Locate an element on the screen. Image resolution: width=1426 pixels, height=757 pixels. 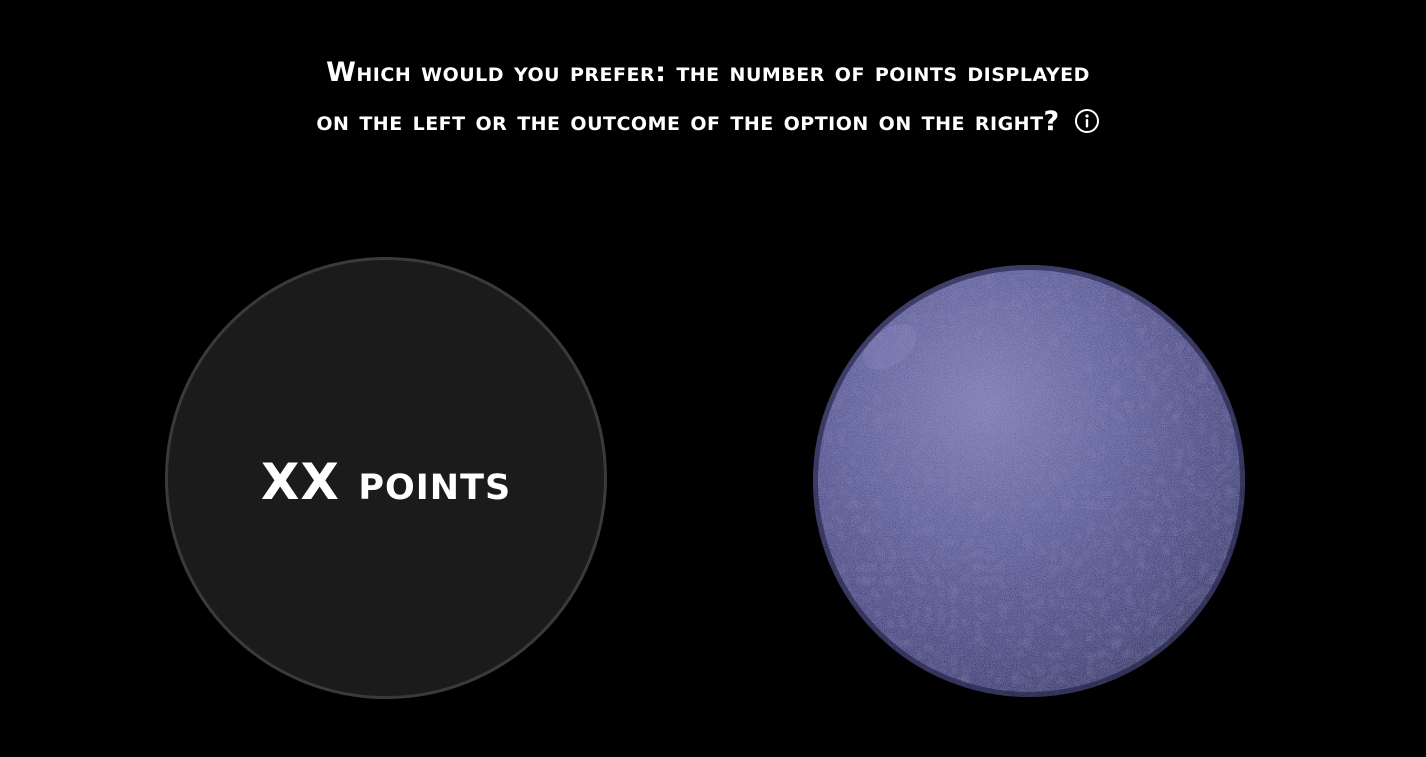
points-option-label: XX points is located at coordinates (386, 482).